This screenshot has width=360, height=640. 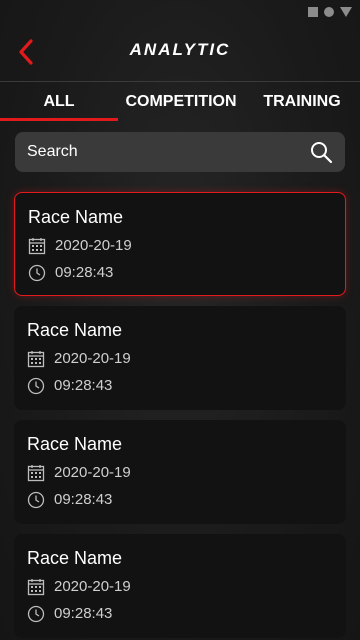 I want to click on tab-competition: COMPETITION, so click(x=181, y=102).